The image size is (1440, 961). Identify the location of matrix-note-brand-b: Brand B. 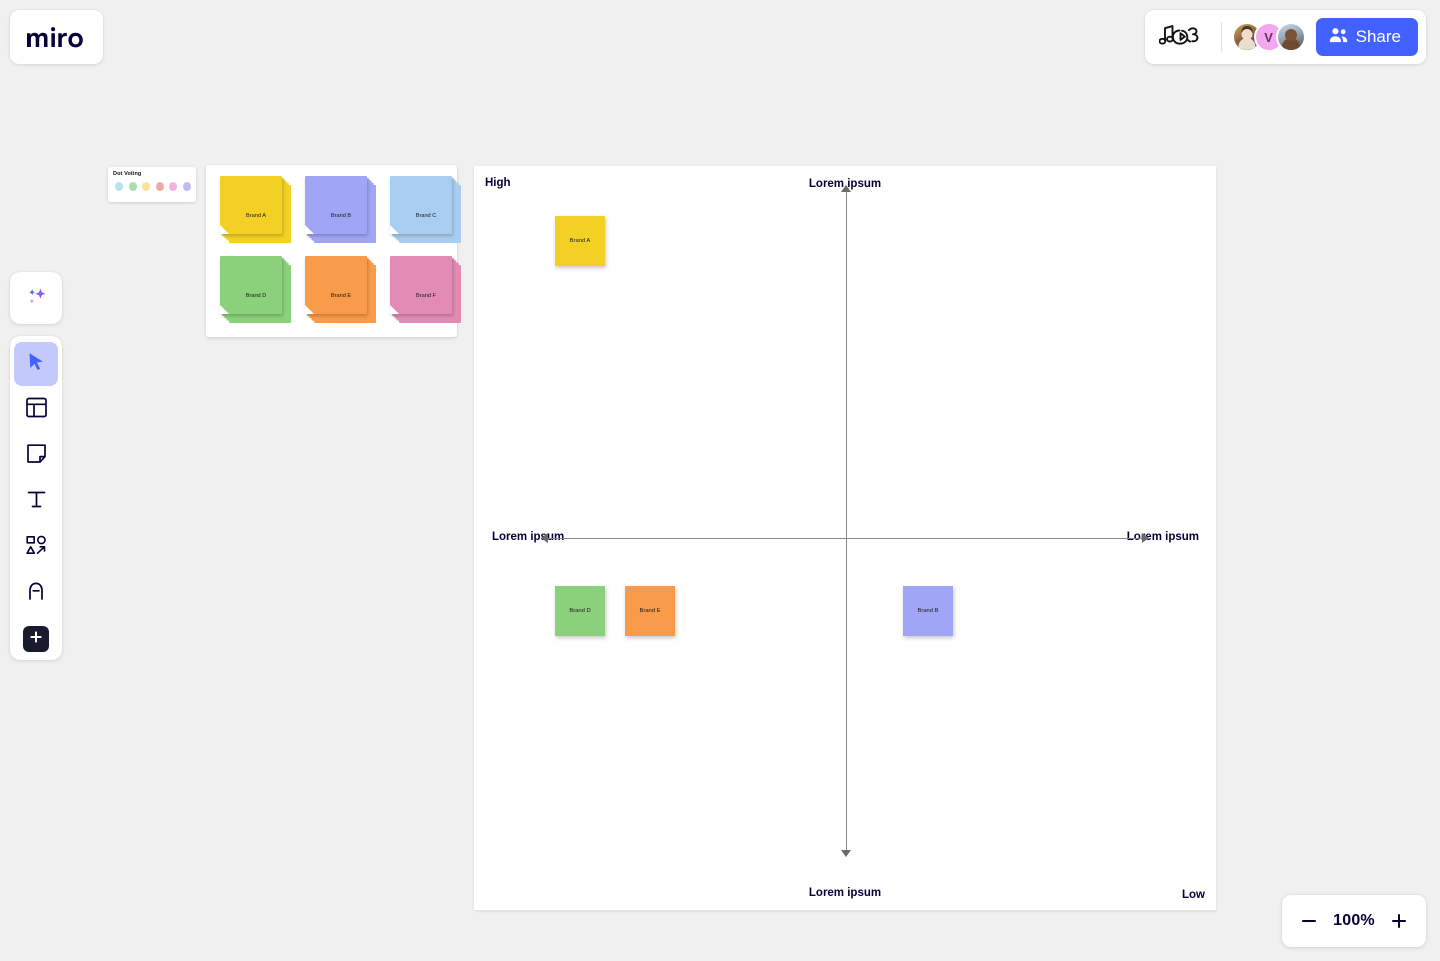
(928, 611).